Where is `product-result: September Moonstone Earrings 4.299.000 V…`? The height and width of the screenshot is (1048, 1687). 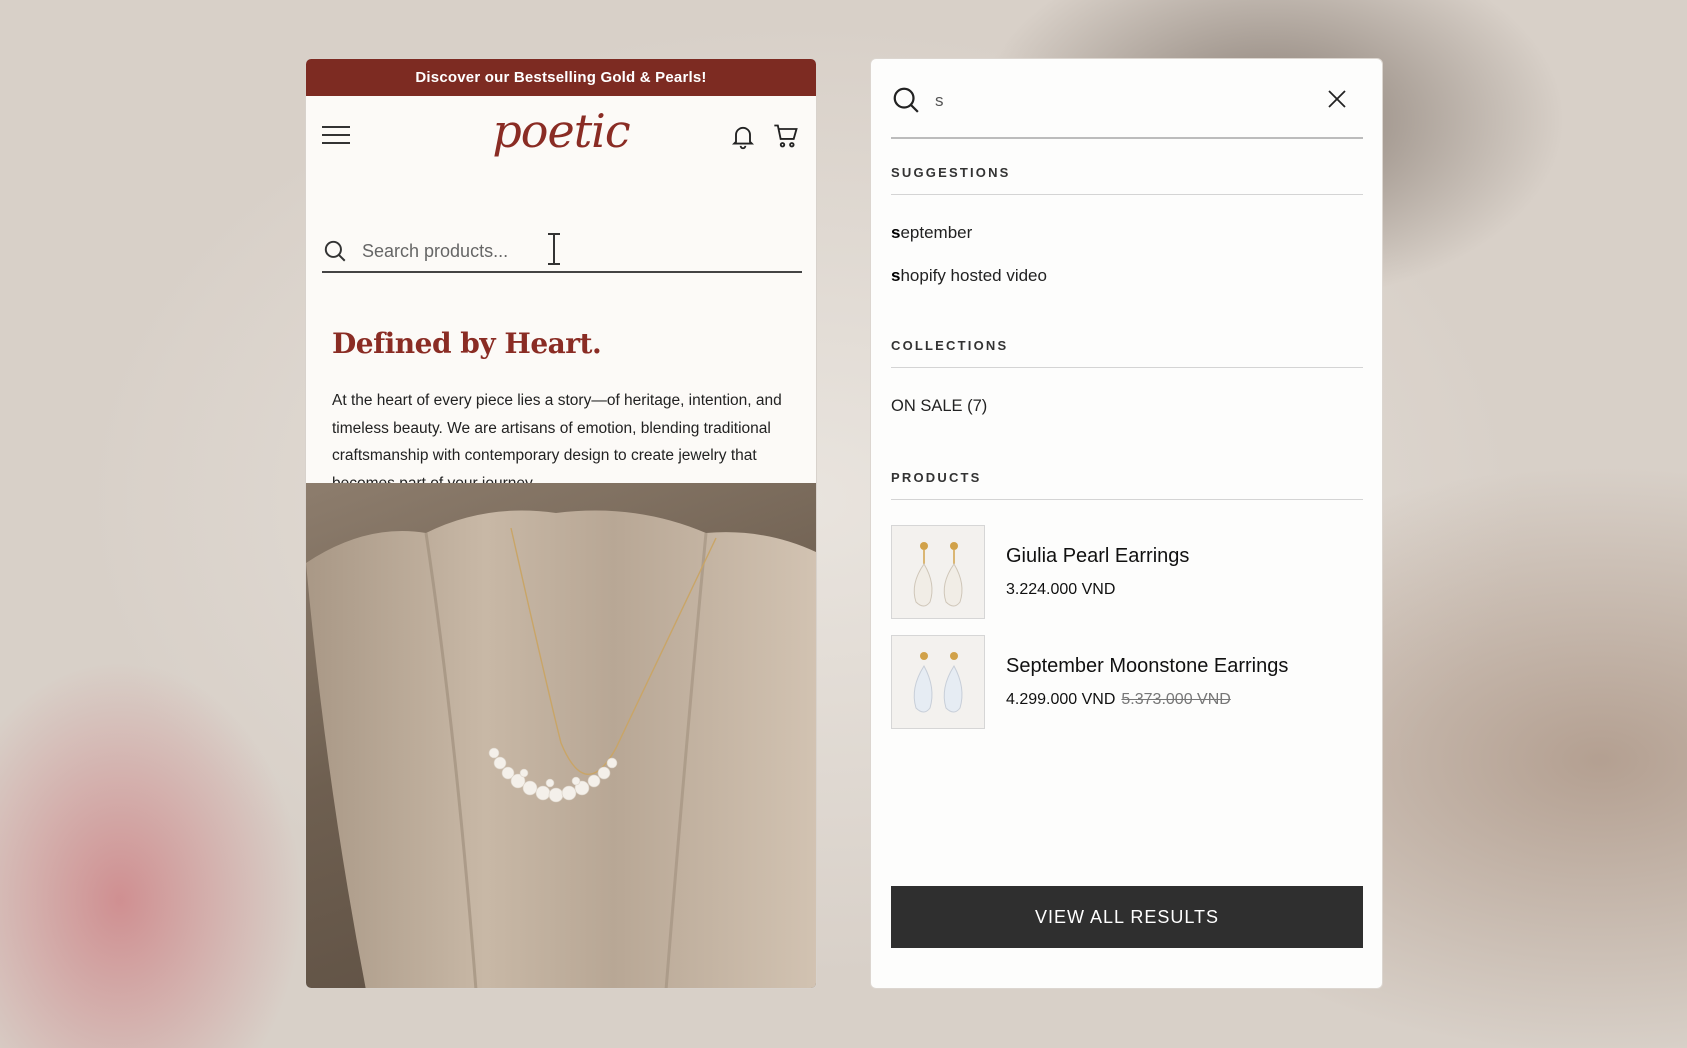 product-result: September Moonstone Earrings 4.299.000 V… is located at coordinates (1127, 683).